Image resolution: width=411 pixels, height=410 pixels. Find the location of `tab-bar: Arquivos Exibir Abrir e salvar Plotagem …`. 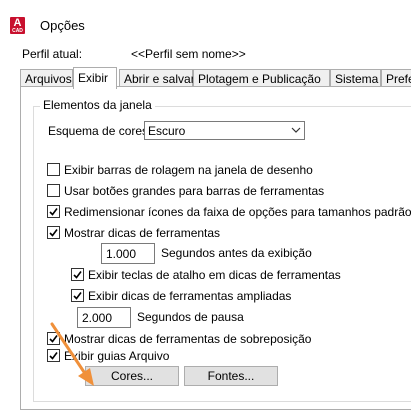

tab-bar: Arquivos Exibir Abrir e salvar Plotagem … is located at coordinates (215, 78).